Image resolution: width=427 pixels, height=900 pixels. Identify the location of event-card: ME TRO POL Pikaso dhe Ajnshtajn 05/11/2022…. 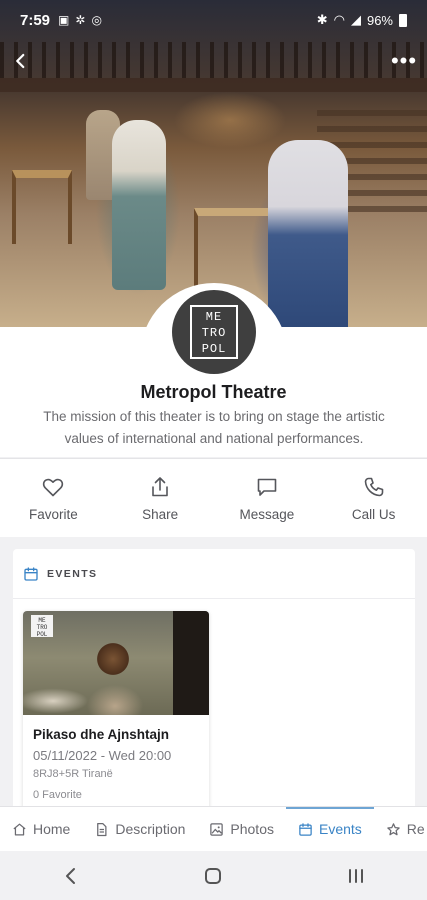
(116, 711).